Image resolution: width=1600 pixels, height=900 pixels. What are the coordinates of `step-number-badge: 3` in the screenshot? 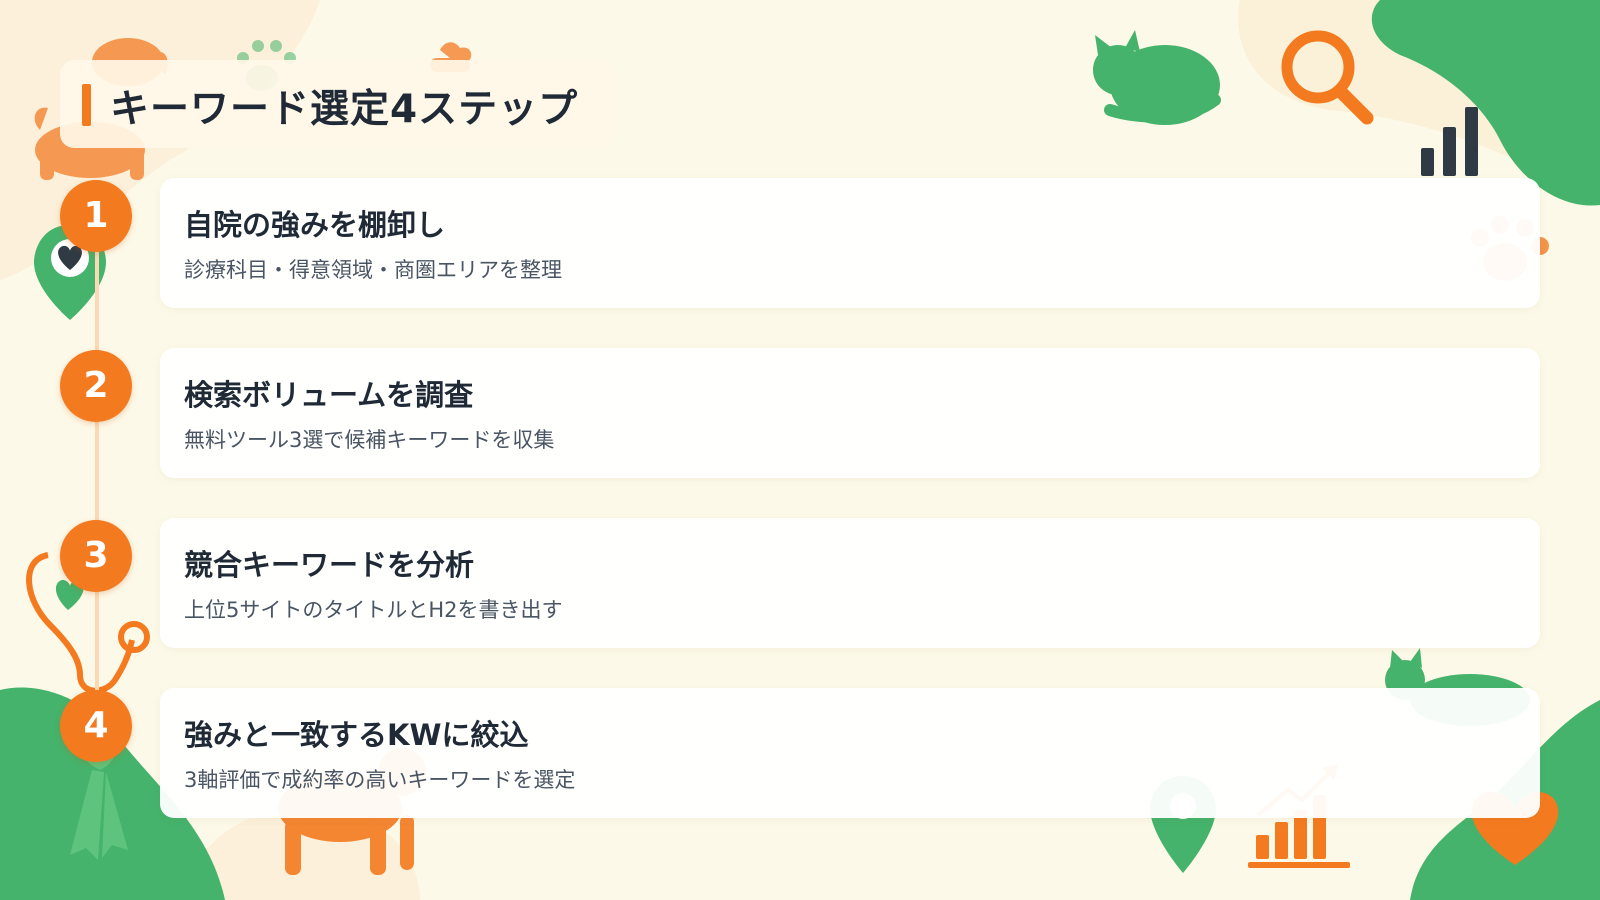 It's located at (96, 556).